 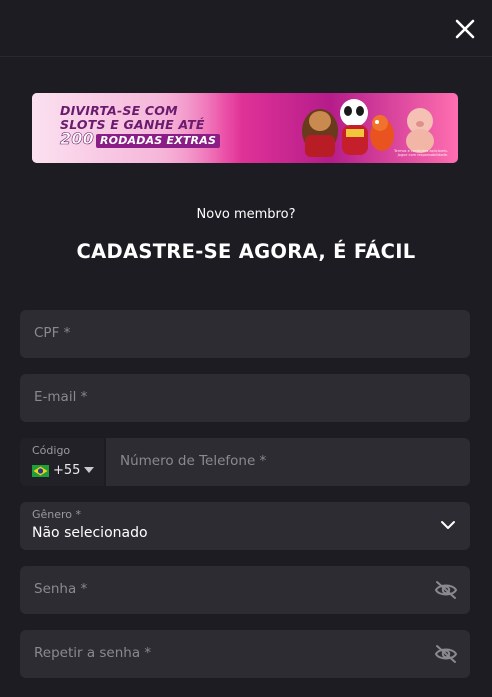 What do you see at coordinates (40, 470) in the screenshot?
I see `brazil-flag-icon` at bounding box center [40, 470].